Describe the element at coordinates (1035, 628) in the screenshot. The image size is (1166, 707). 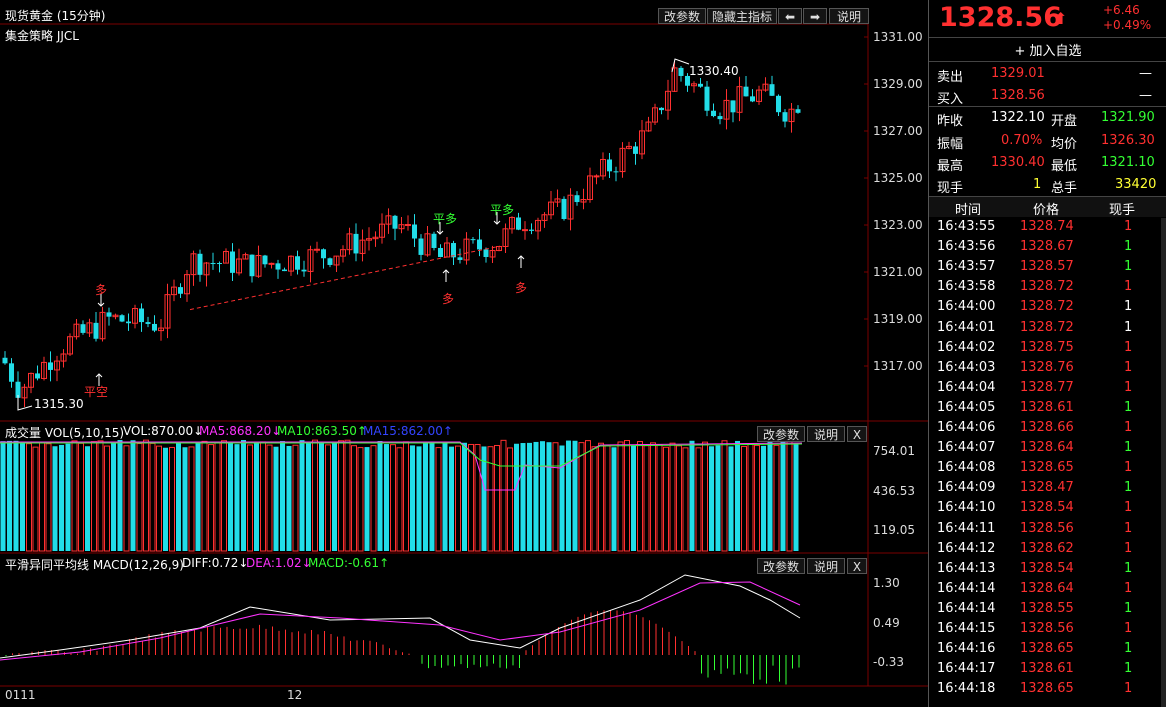
I see `tick-row: 16:44:15 1328.56 1` at that location.